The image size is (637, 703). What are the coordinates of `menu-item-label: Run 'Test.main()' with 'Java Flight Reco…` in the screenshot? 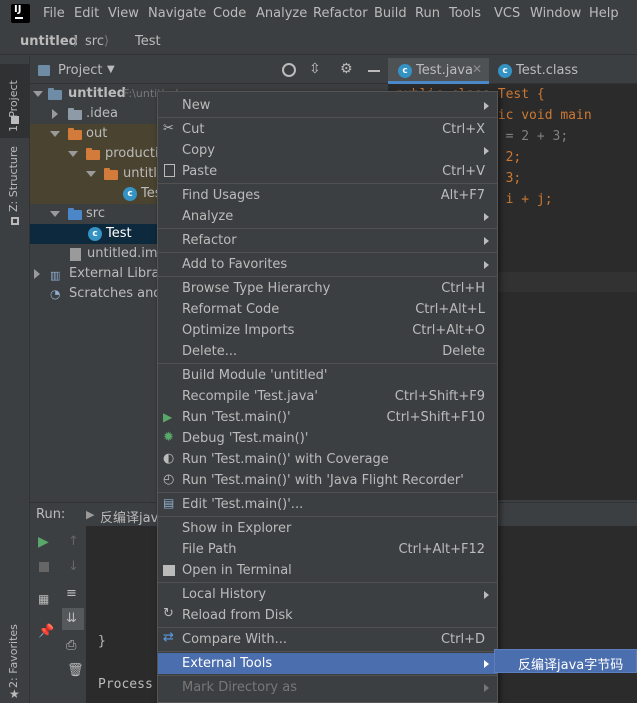 It's located at (323, 480).